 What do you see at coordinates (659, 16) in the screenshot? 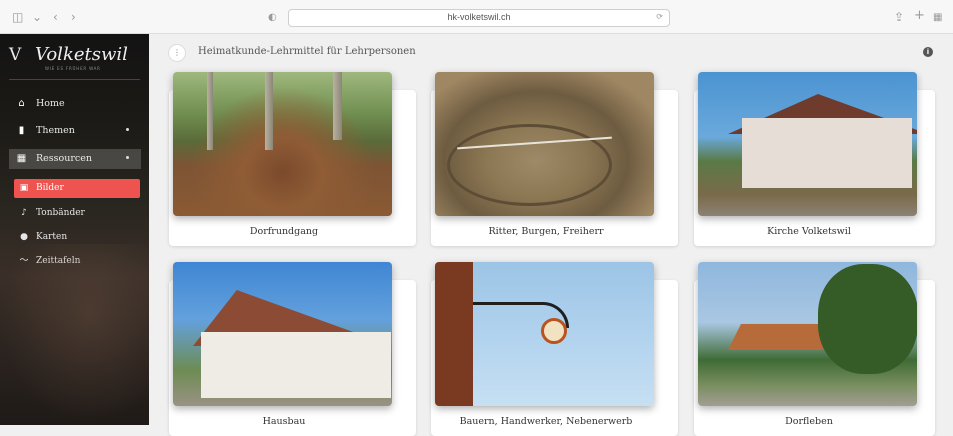
I see `reload-icon: ⟳` at bounding box center [659, 16].